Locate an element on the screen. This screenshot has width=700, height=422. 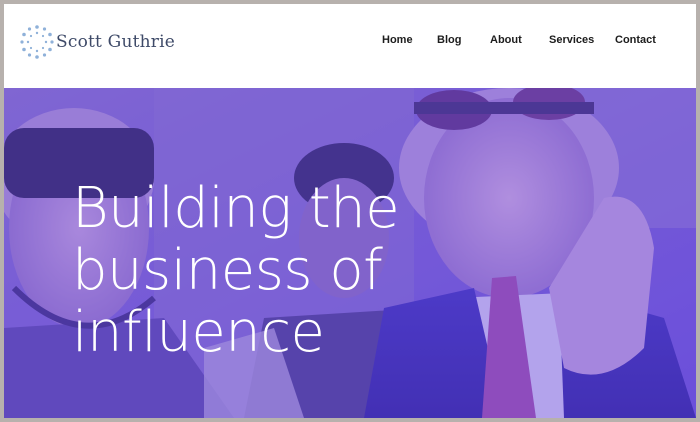
nav-item-blog: Blog is located at coordinates (449, 40).